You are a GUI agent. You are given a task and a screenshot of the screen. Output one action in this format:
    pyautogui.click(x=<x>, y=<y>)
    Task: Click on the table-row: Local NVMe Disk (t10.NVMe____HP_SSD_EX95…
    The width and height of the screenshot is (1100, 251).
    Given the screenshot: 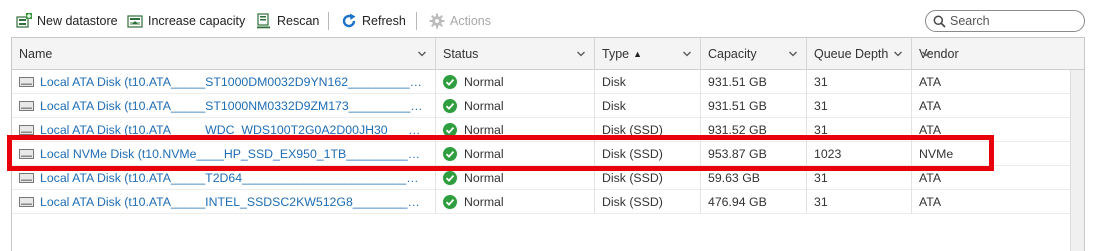 What is the action you would take?
    pyautogui.click(x=541, y=154)
    